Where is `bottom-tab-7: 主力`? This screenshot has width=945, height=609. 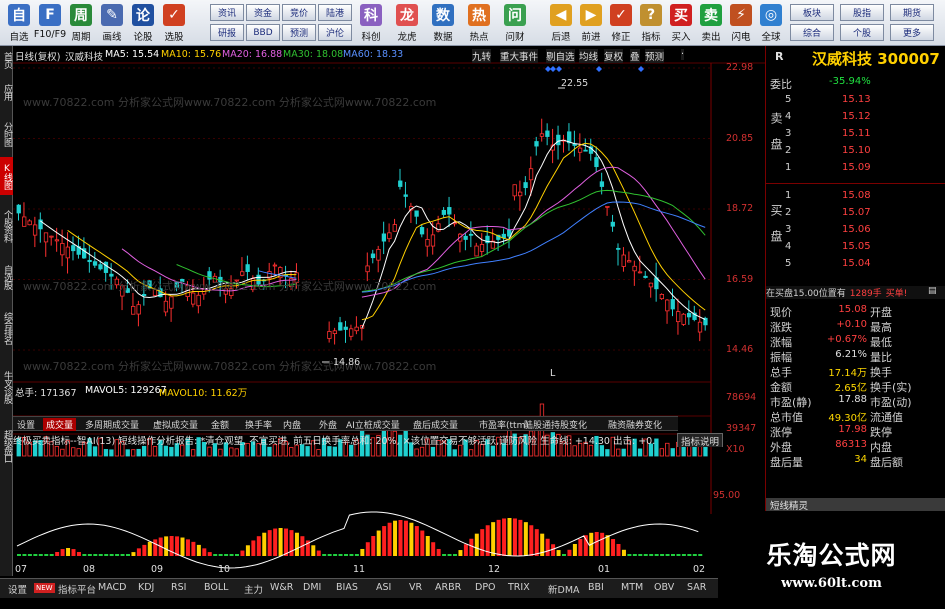
bottom-tab-7: 主力 is located at coordinates (253, 589).